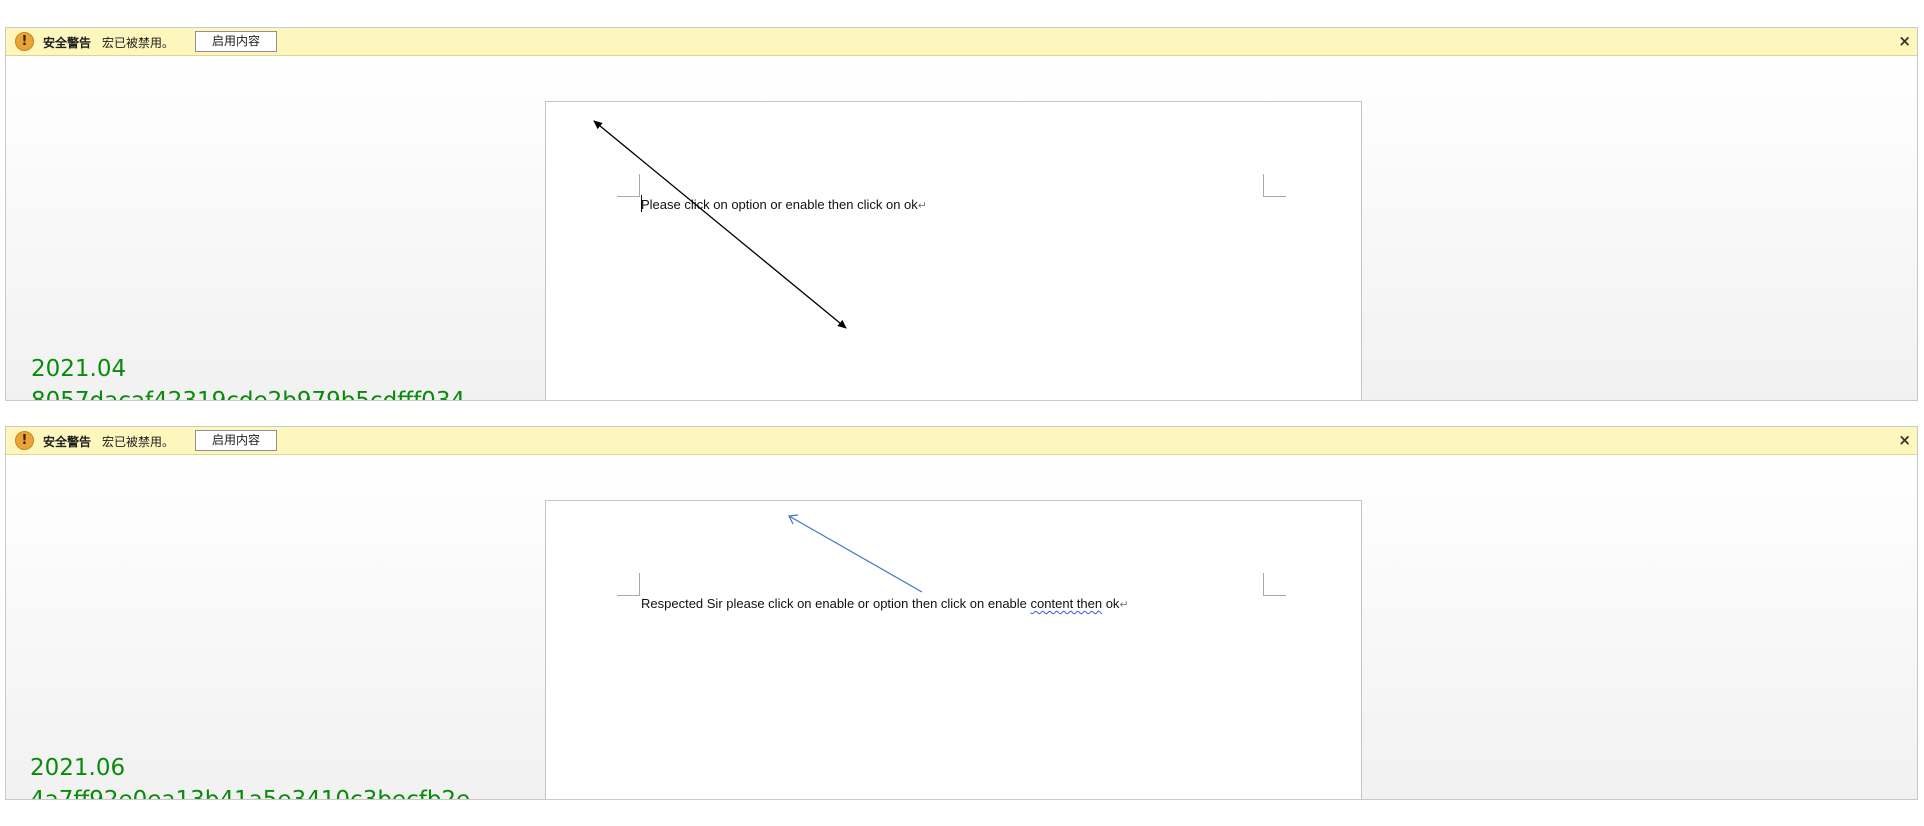 Image resolution: width=1924 pixels, height=826 pixels. Describe the element at coordinates (248, 377) in the screenshot. I see `sample-stamp: 2021.04 8057dacaf42319cde2b979b5cdfff034` at that location.